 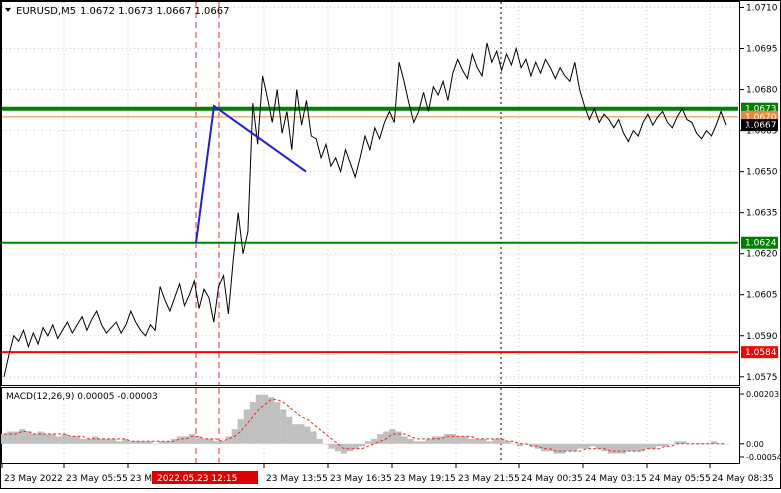 I want to click on time-label: 24 May 03:15, so click(x=616, y=479).